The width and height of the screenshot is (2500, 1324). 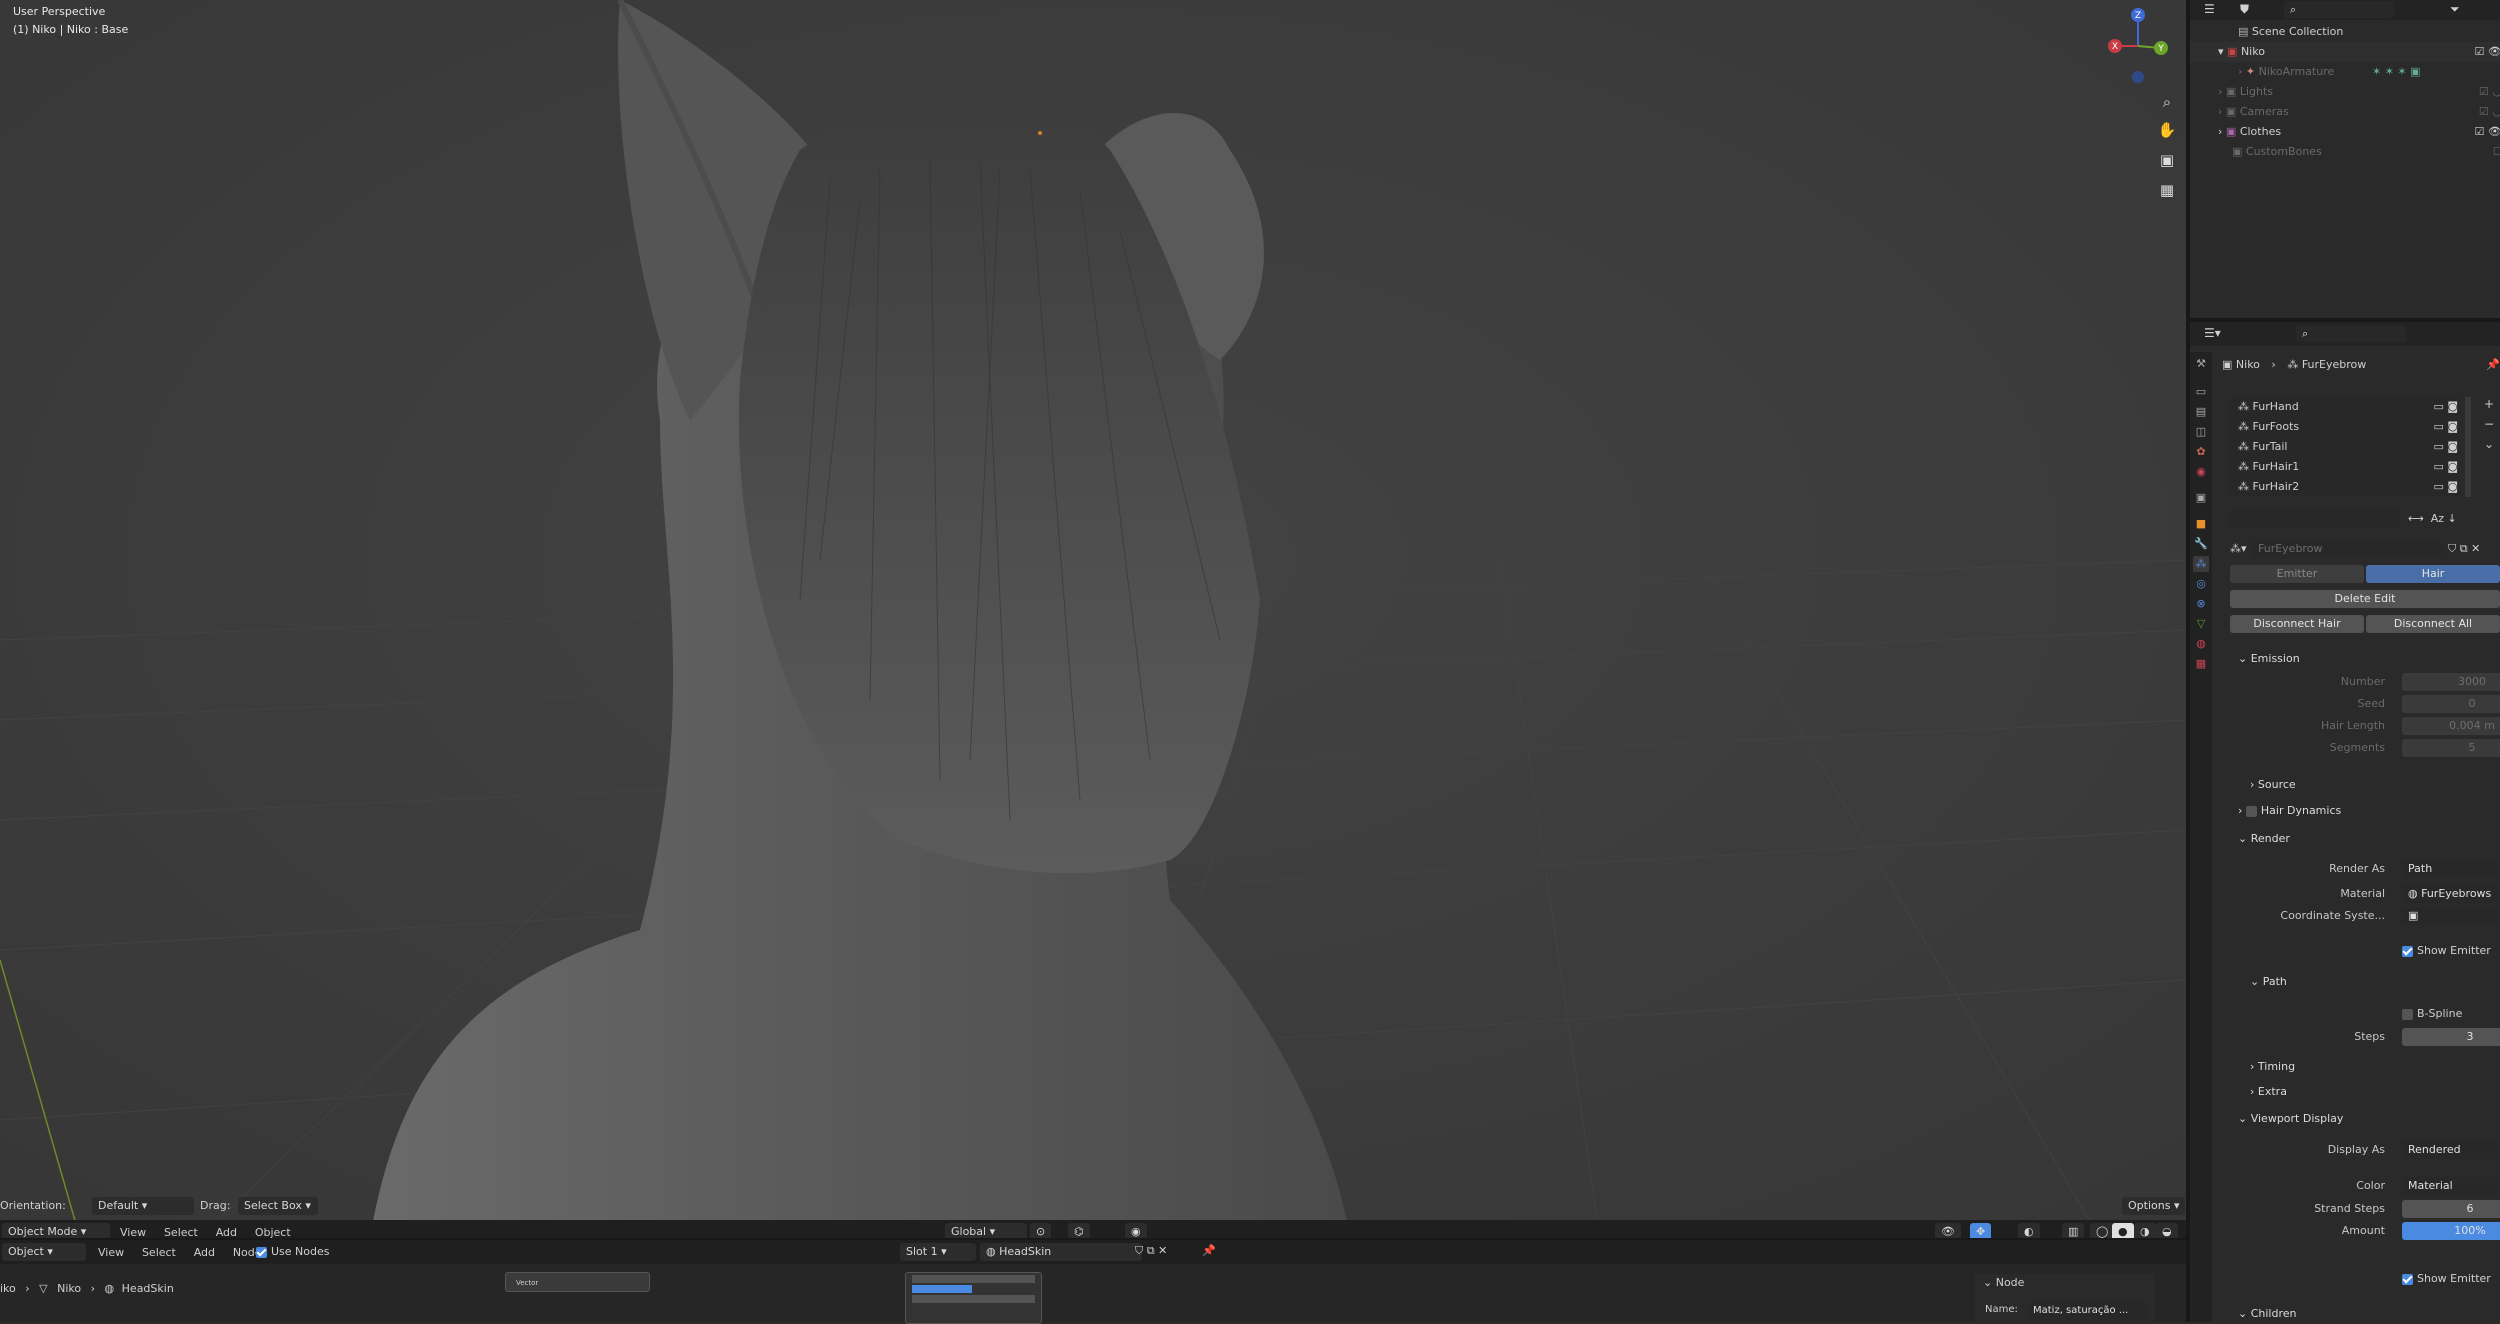 What do you see at coordinates (2244, 9) in the screenshot?
I see `filter-icon: ⛊` at bounding box center [2244, 9].